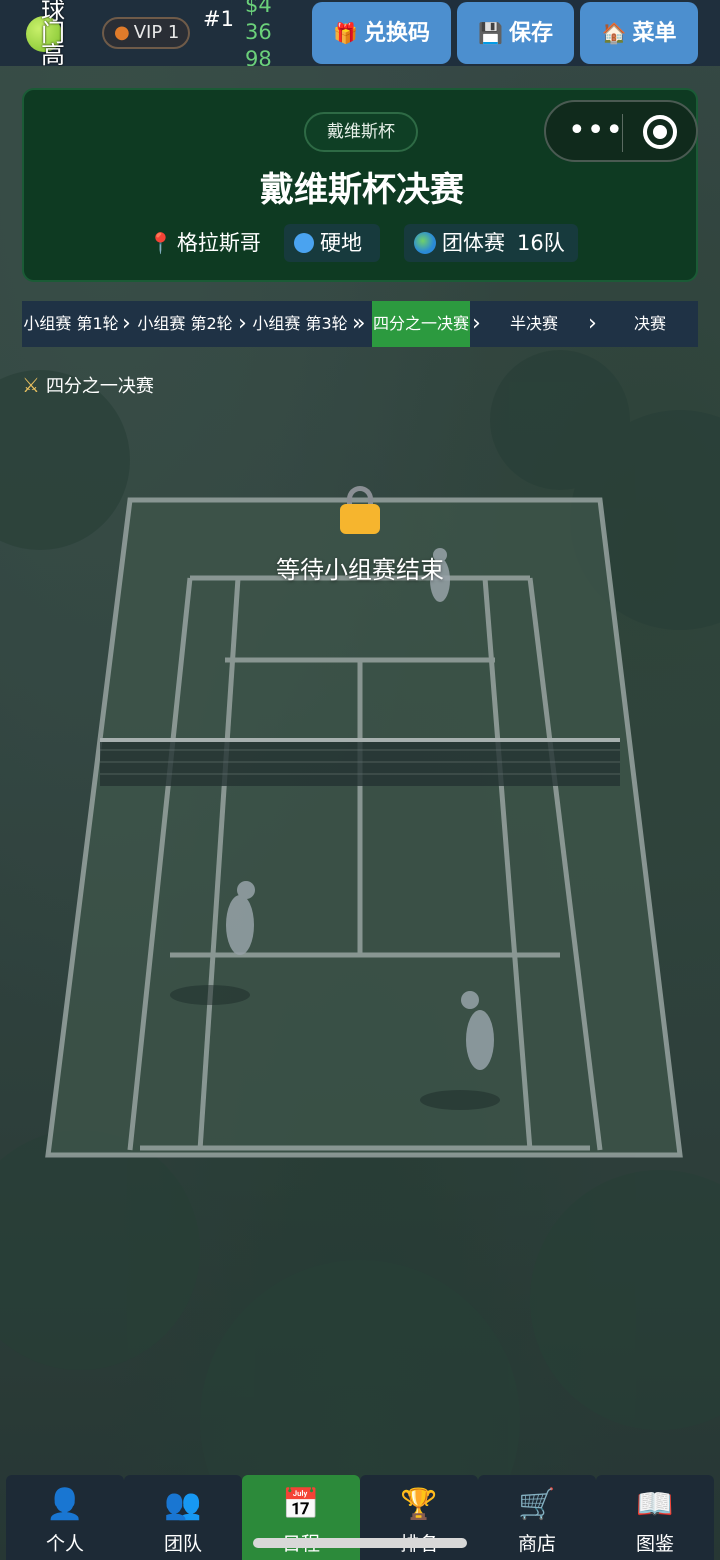 The height and width of the screenshot is (1560, 720). What do you see at coordinates (490, 33) in the screenshot?
I see `floppy-disk-icon: 💾` at bounding box center [490, 33].